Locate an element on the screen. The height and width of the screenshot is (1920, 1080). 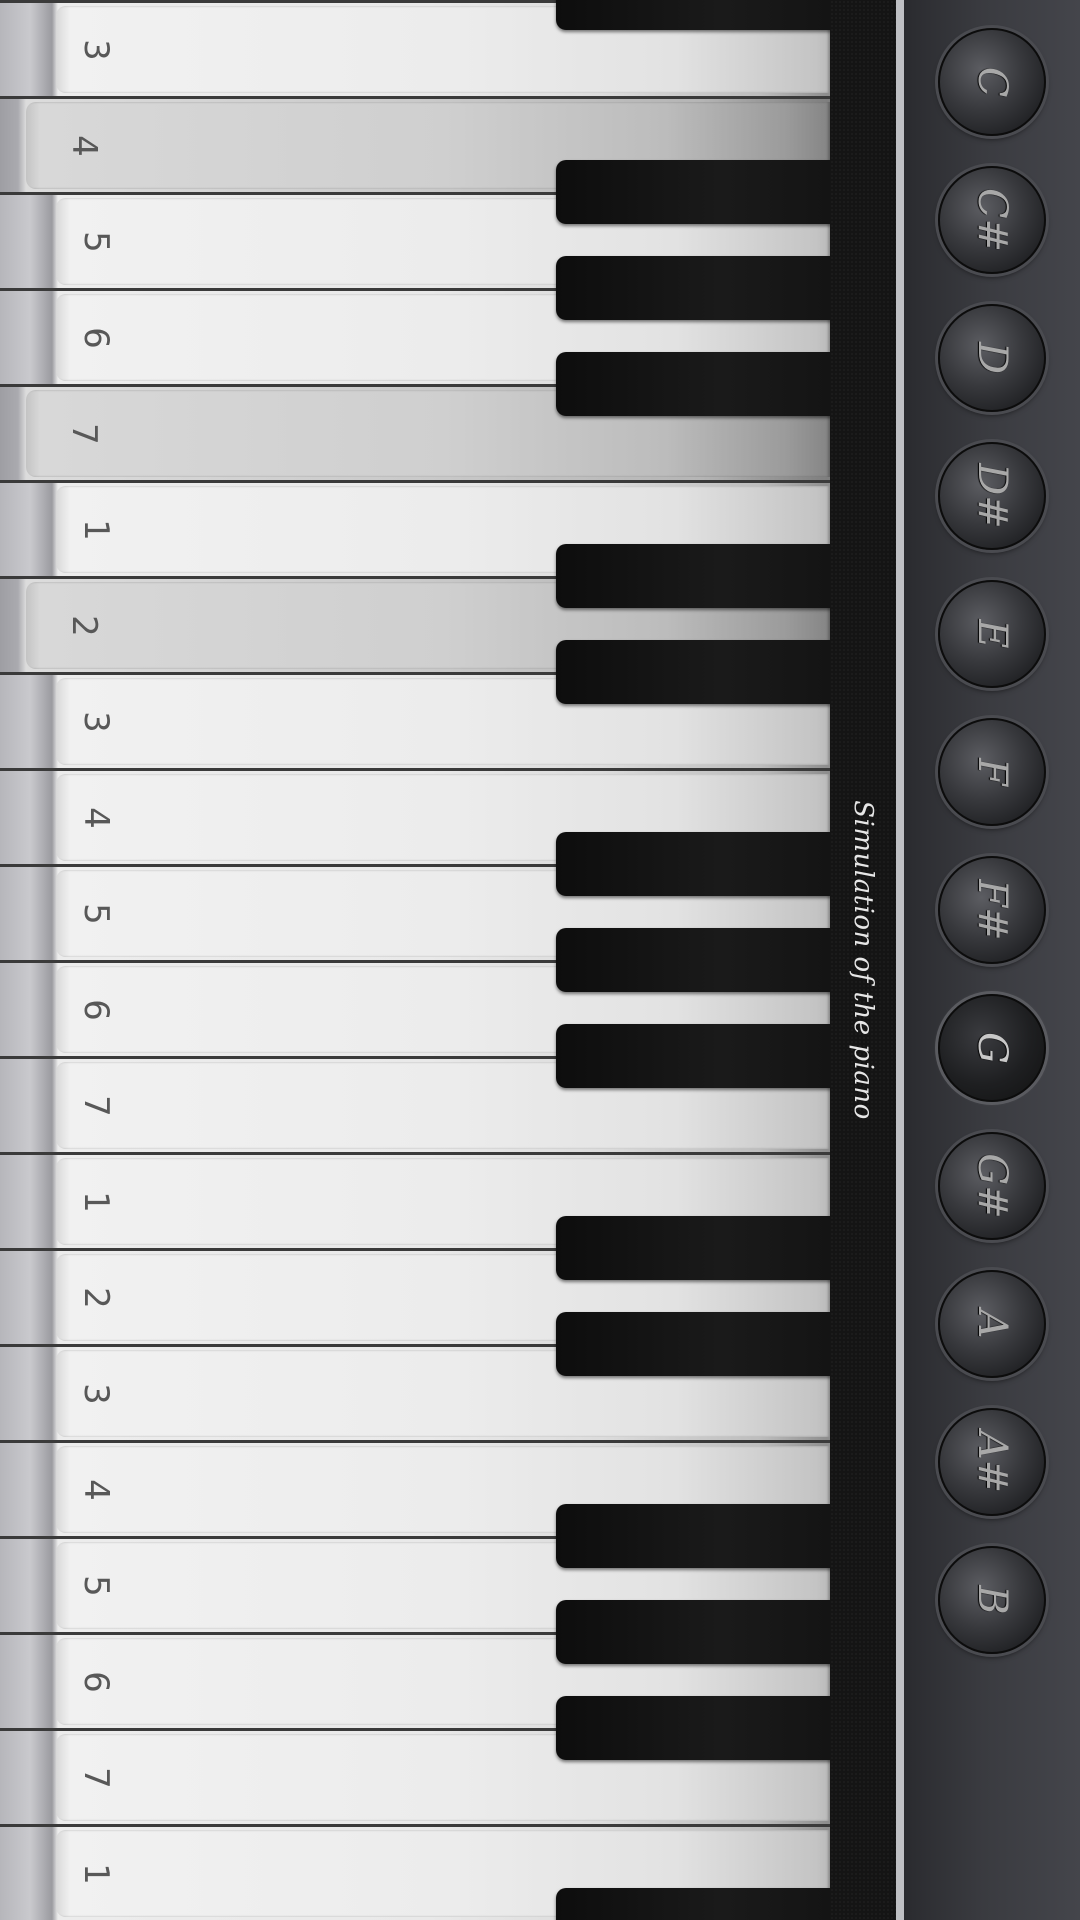
felt-strip: Simulation of the piano is located at coordinates (867, 960).